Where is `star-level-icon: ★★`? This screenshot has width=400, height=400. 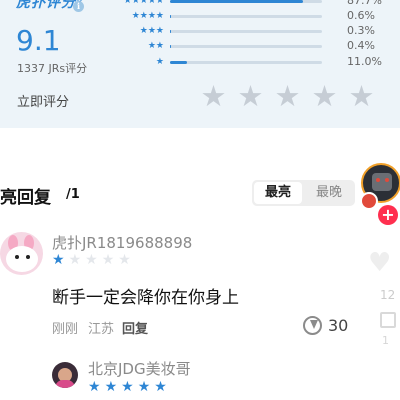 star-level-icon: ★★ is located at coordinates (155, 46).